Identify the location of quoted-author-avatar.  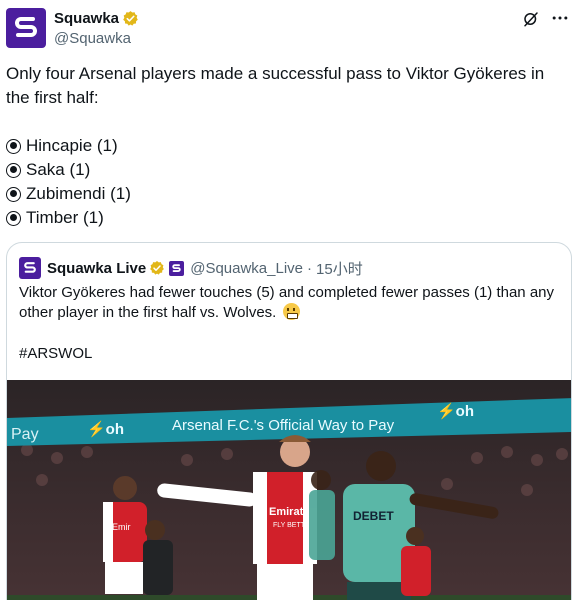
(30, 268).